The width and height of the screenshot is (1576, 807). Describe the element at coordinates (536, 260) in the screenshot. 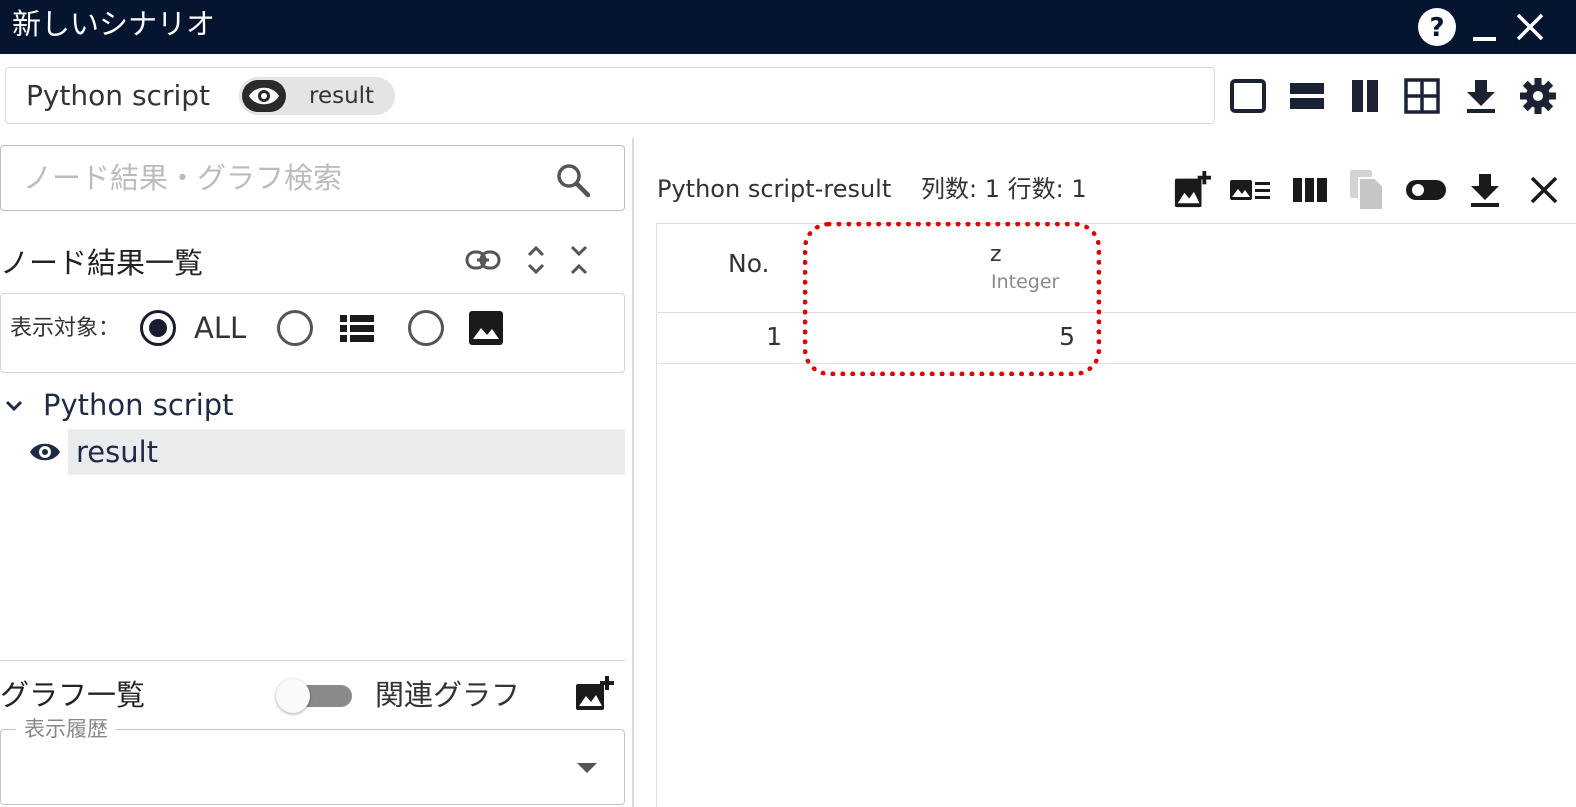

I see `expand-all-icon` at that location.